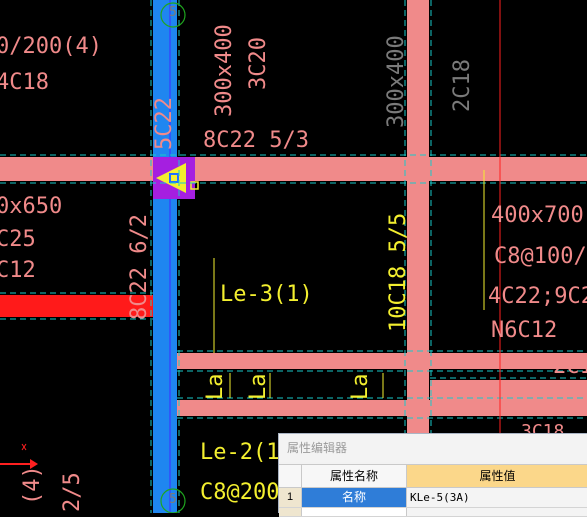  Describe the element at coordinates (173, 12) in the screenshot. I see `axis-marker-top: 5` at that location.